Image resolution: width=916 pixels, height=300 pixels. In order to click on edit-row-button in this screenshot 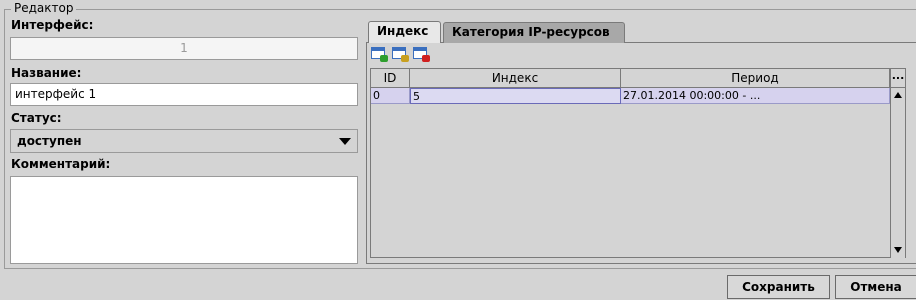, I will do `click(400, 54)`.